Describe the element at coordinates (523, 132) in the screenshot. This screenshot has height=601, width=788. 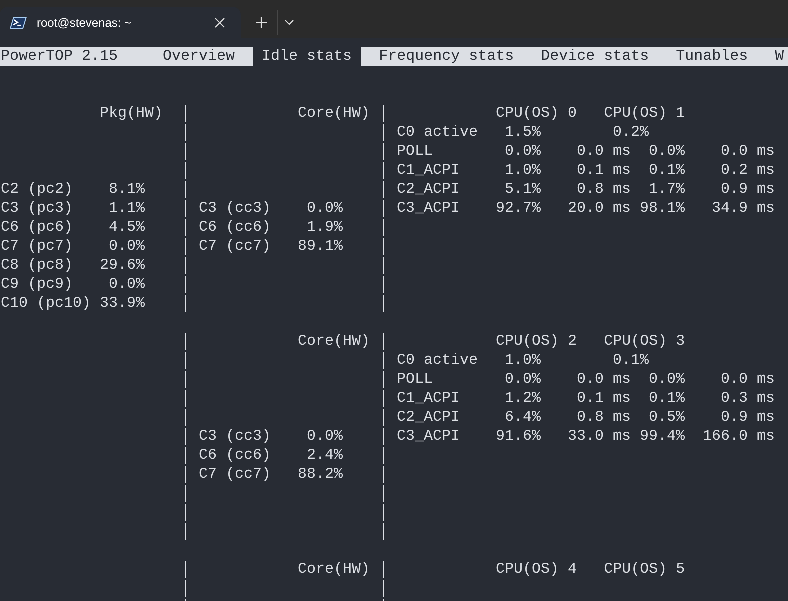
I see `state-percentage: 1.5%` at that location.